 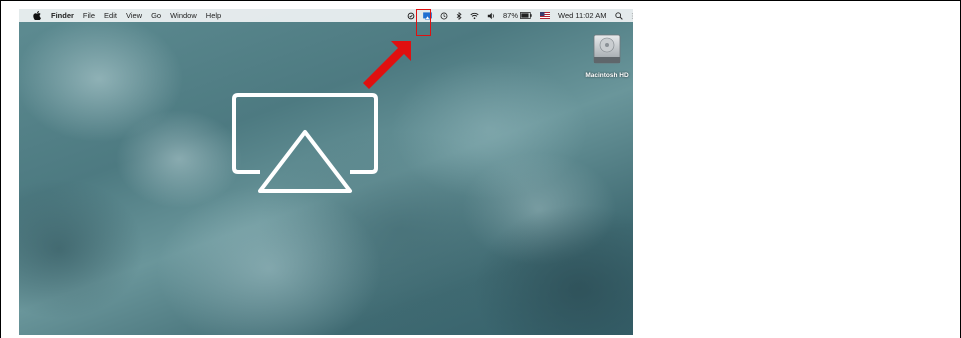 What do you see at coordinates (305, 143) in the screenshot?
I see `airplay-large-icon` at bounding box center [305, 143].